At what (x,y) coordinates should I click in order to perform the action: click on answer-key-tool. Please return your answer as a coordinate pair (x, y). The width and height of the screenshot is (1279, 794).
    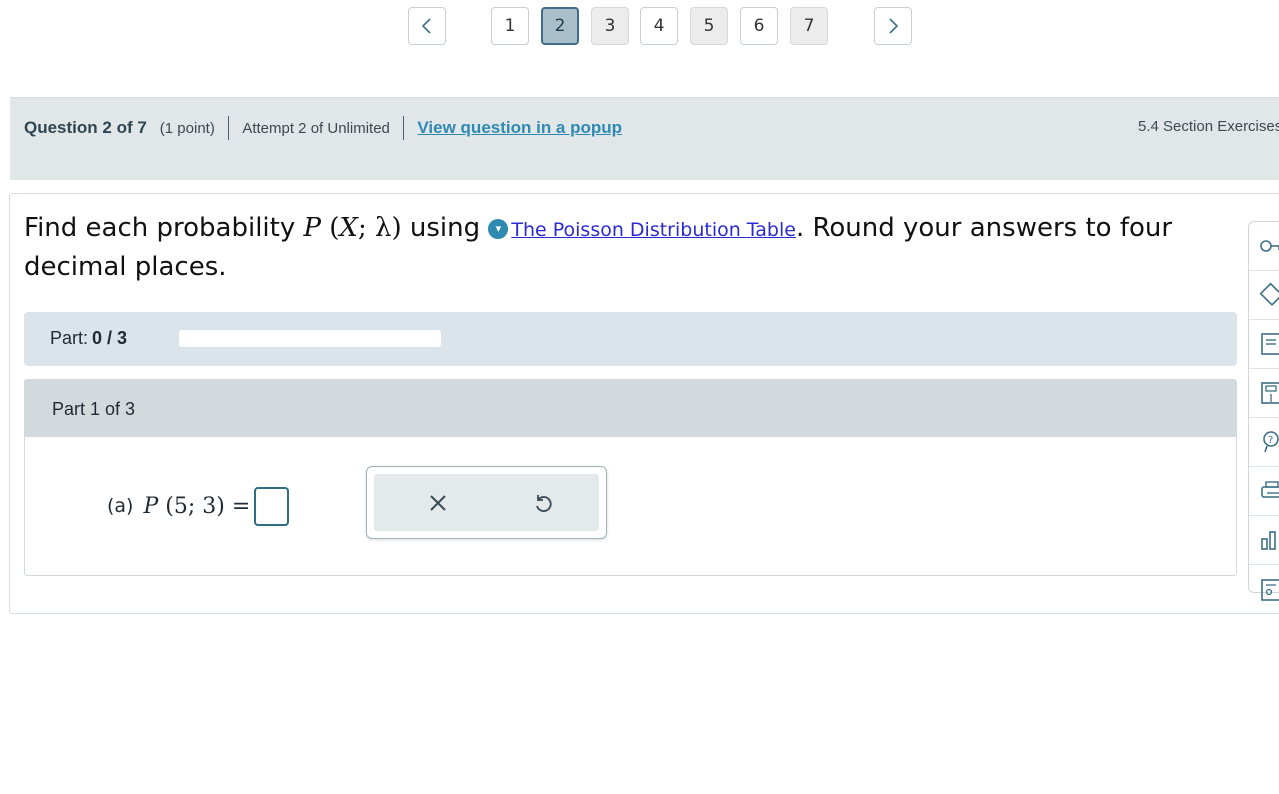
    Looking at the image, I should click on (1264, 246).